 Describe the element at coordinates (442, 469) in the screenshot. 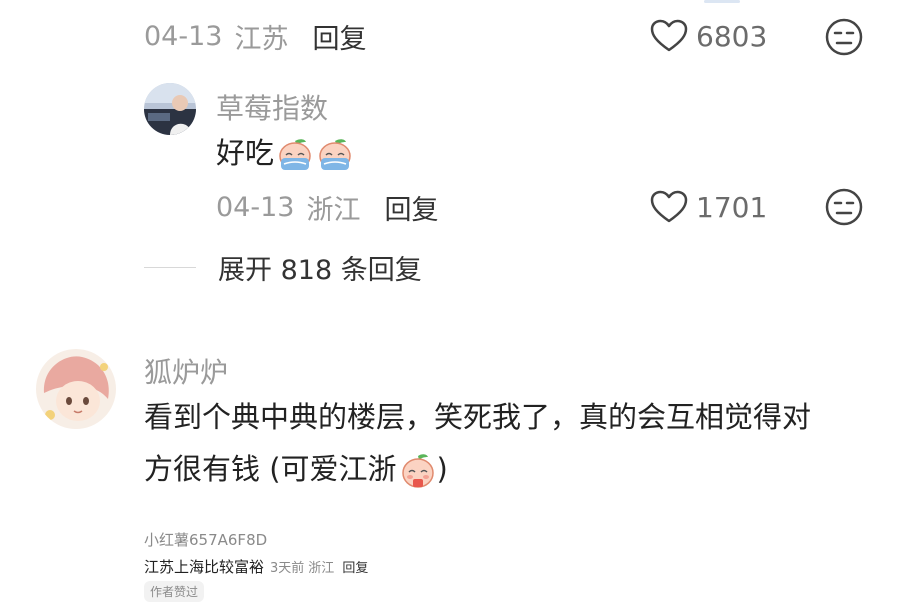

I see `comment-text-line2-end: )` at that location.